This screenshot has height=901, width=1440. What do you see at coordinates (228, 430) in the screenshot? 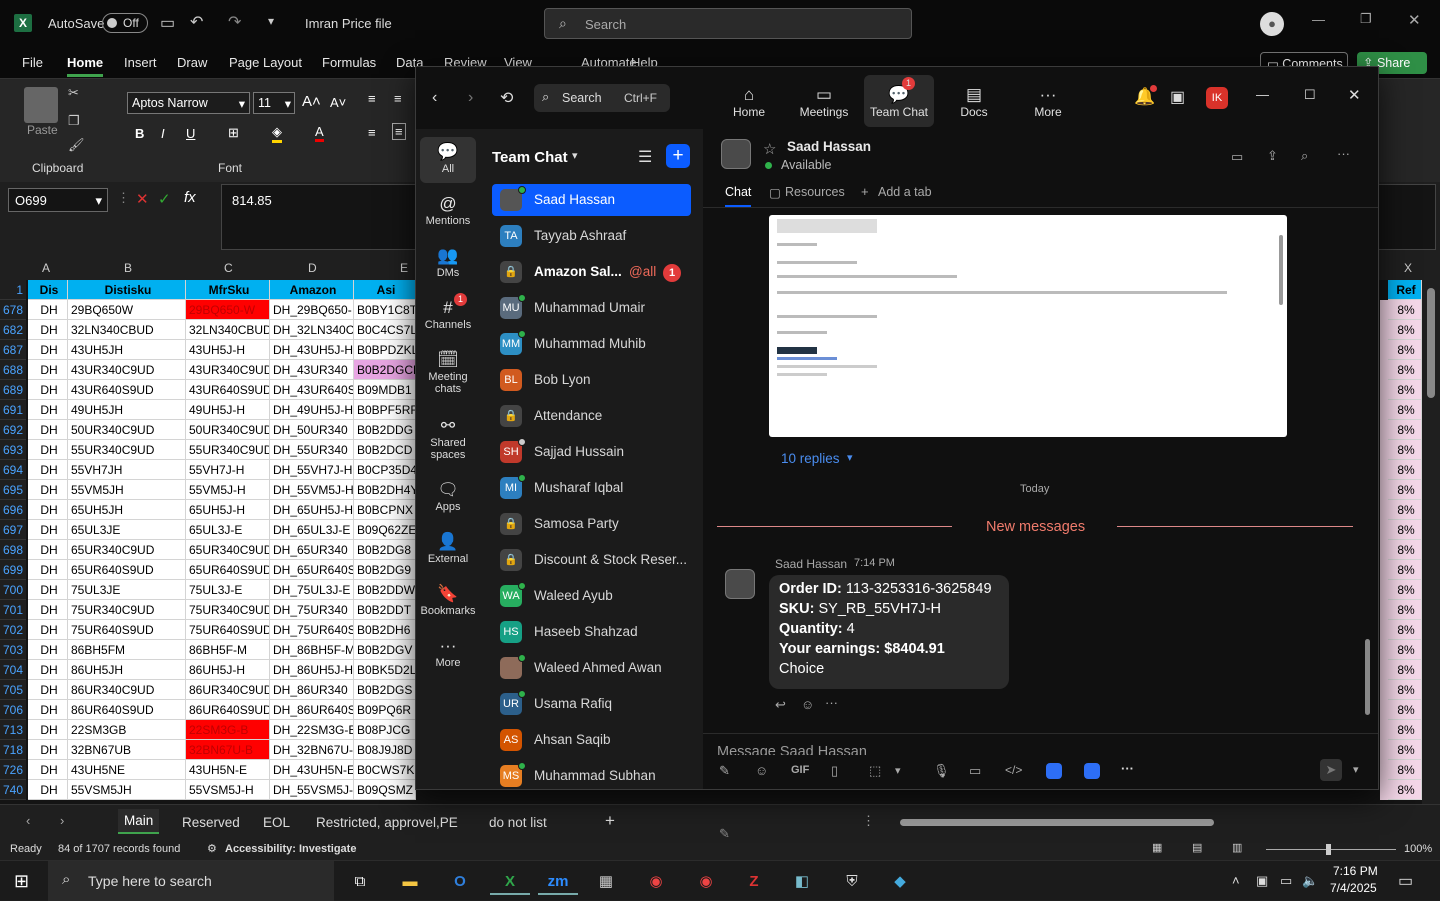
I see `cell-c: 50UR340C9UD` at bounding box center [228, 430].